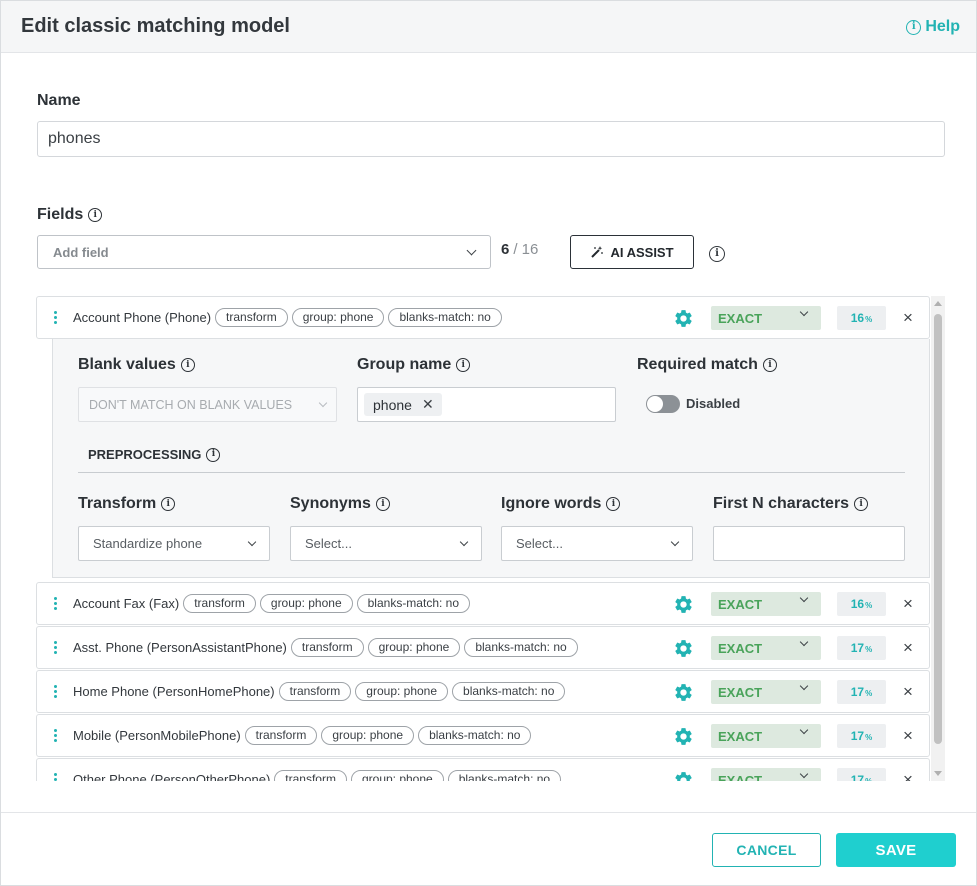 The height and width of the screenshot is (886, 977). I want to click on preprocessing-title-text: PREPROCESSING, so click(145, 454).